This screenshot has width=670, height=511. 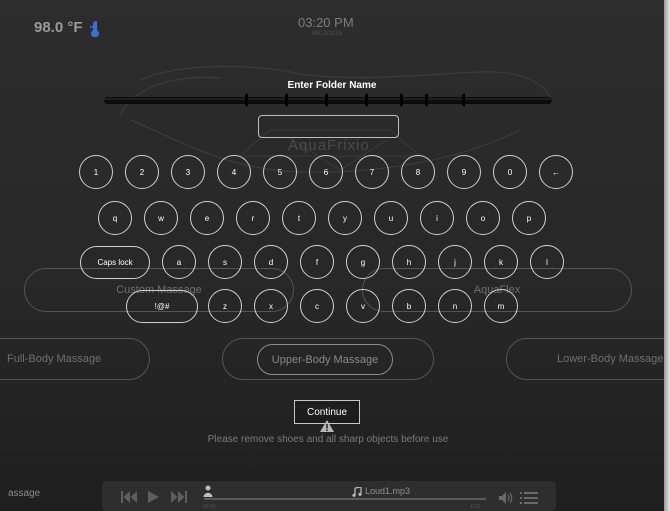 What do you see at coordinates (363, 262) in the screenshot?
I see `key-g: g` at bounding box center [363, 262].